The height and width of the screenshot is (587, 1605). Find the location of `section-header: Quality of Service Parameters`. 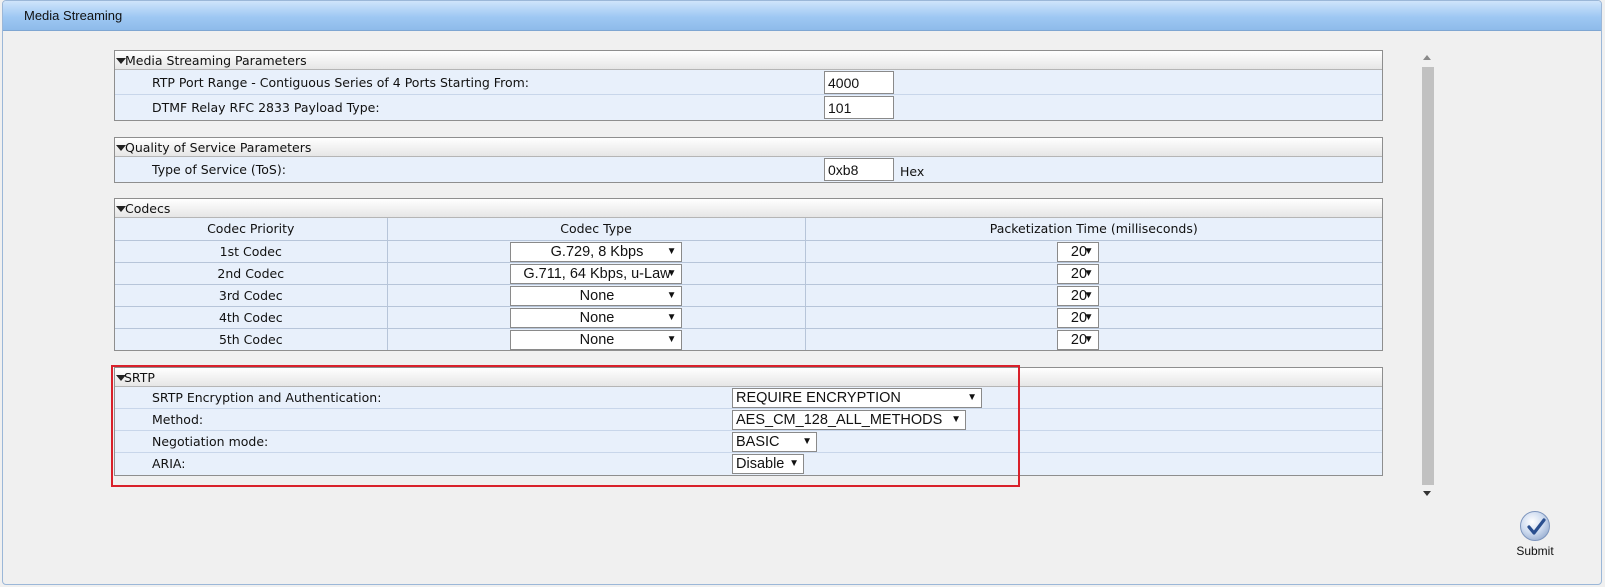

section-header: Quality of Service Parameters is located at coordinates (748, 147).